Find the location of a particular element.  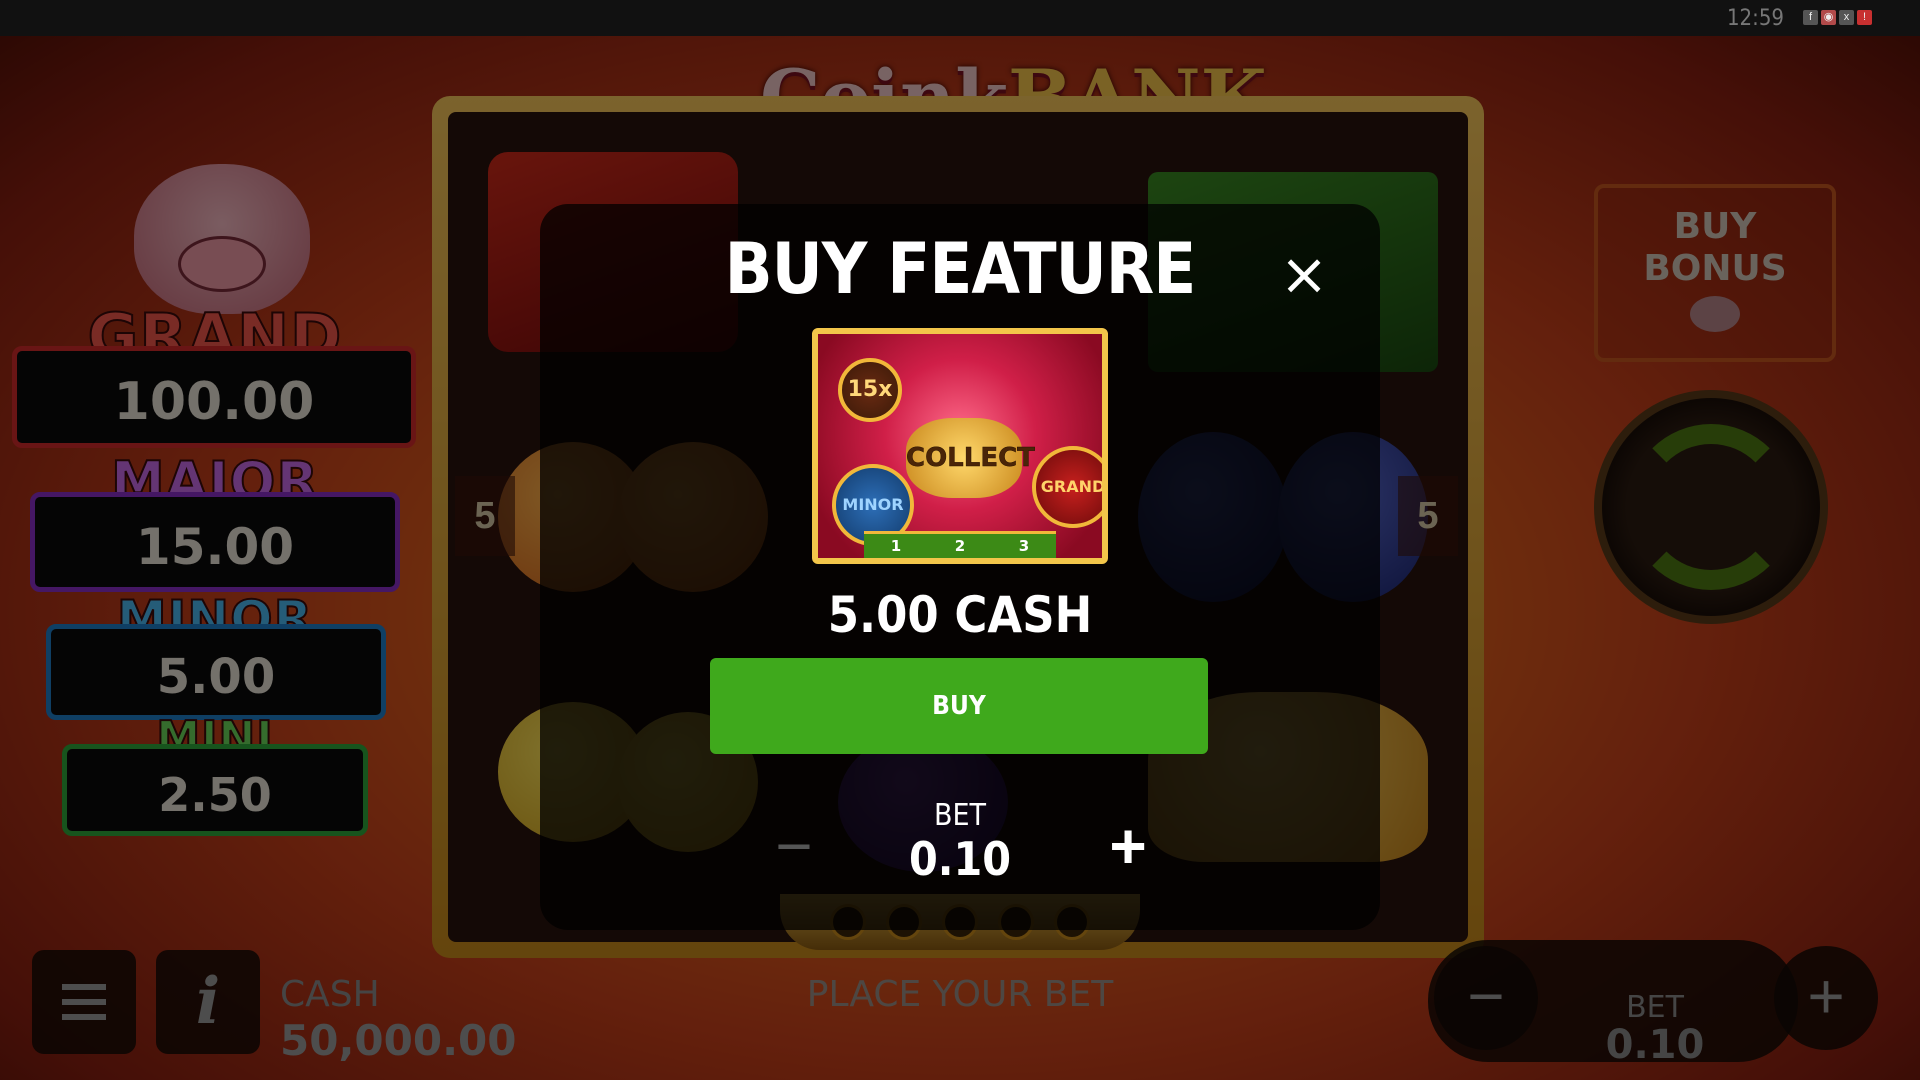

clock: 12:59 is located at coordinates (1755, 18).